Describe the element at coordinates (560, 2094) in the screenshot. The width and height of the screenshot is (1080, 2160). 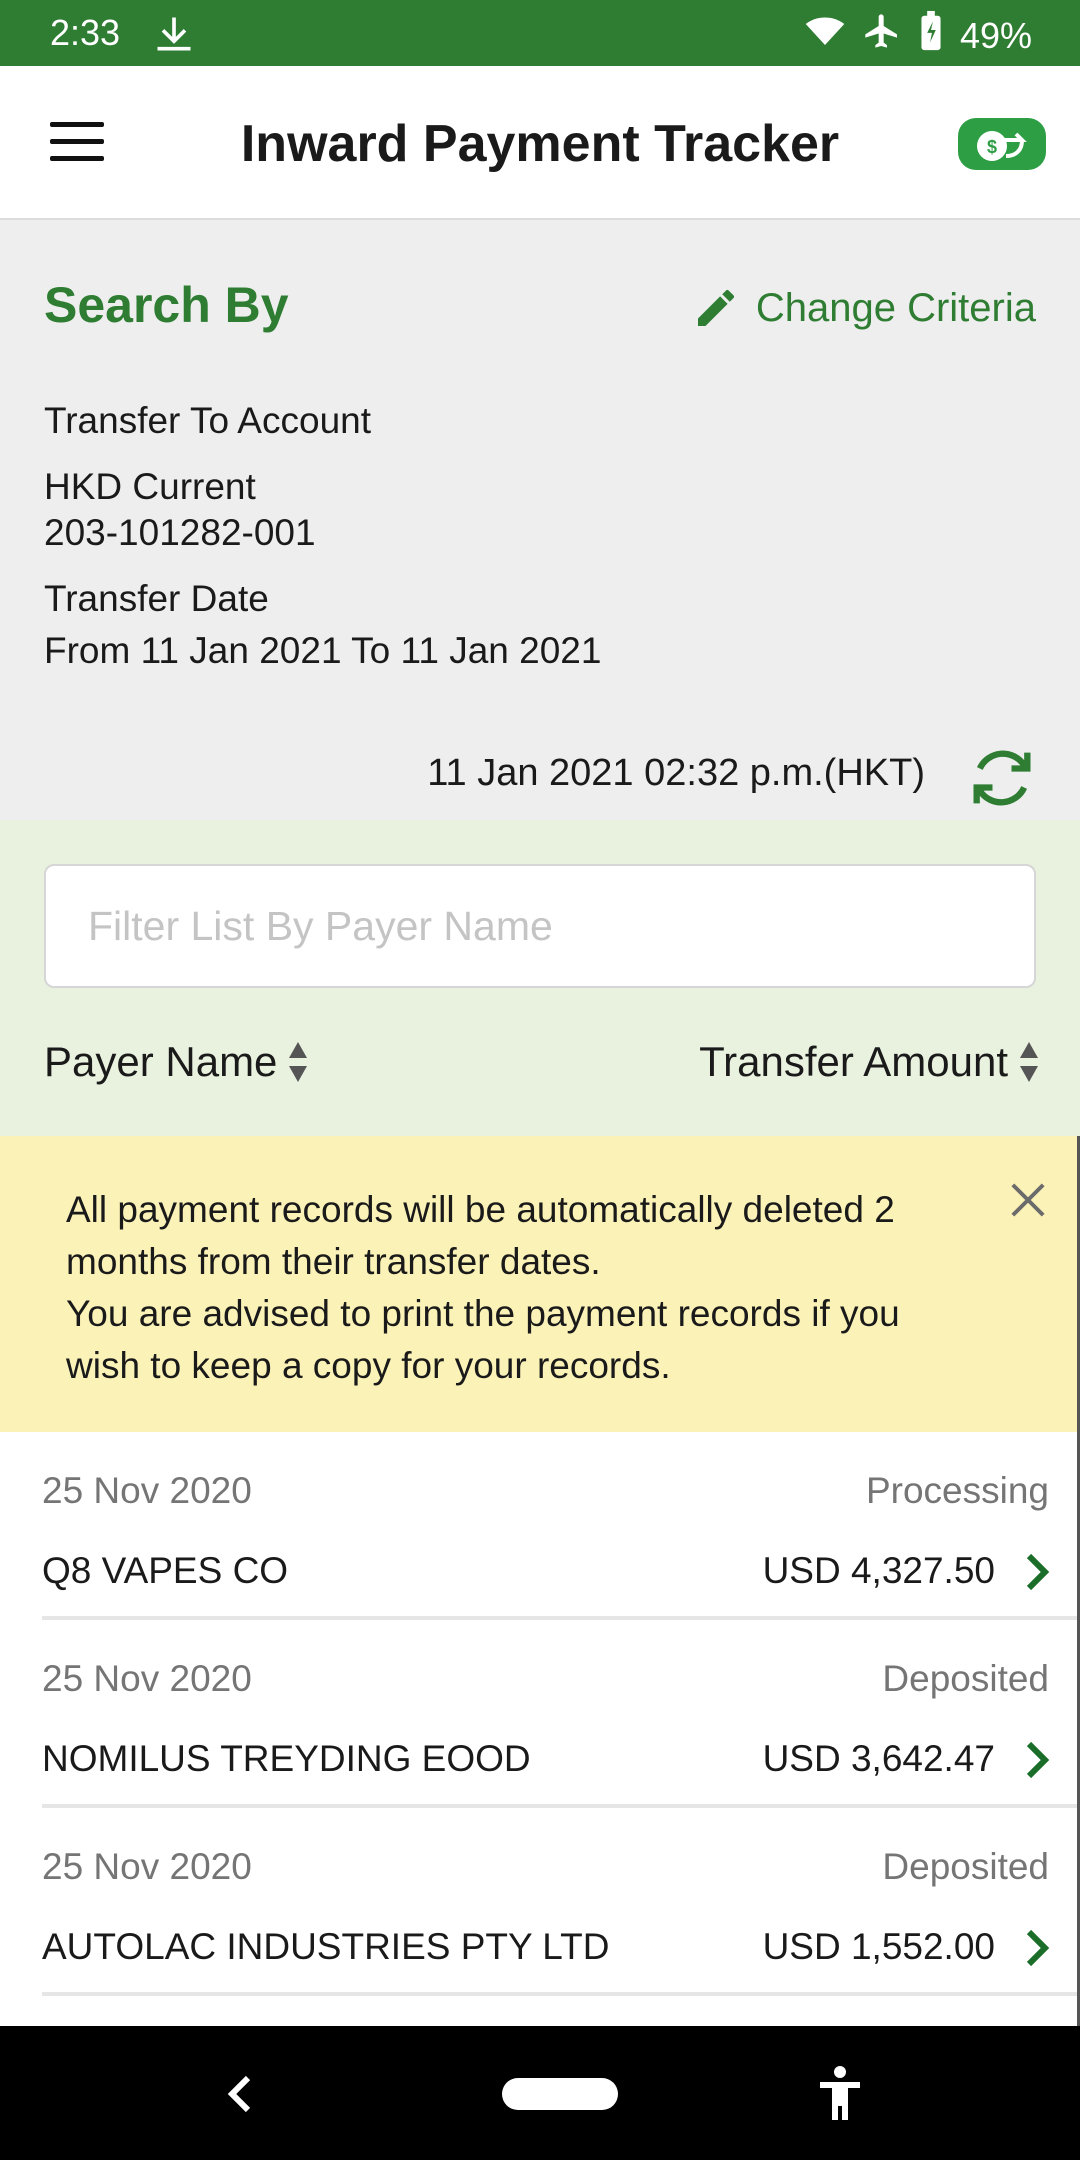
I see `home-button` at that location.